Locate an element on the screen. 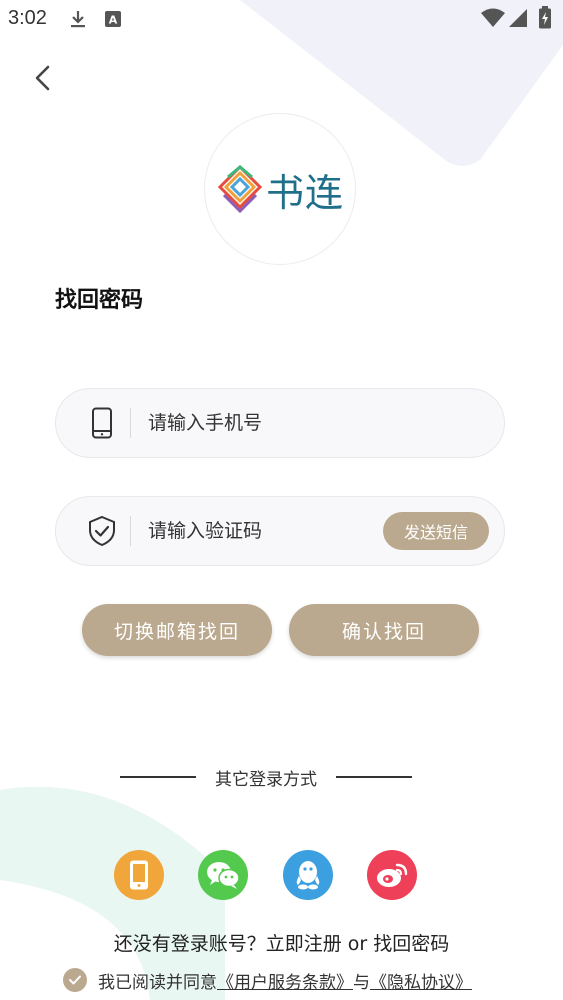 This screenshot has height=1000, width=563. other-login-divider: 其它登录方式 is located at coordinates (266, 777).